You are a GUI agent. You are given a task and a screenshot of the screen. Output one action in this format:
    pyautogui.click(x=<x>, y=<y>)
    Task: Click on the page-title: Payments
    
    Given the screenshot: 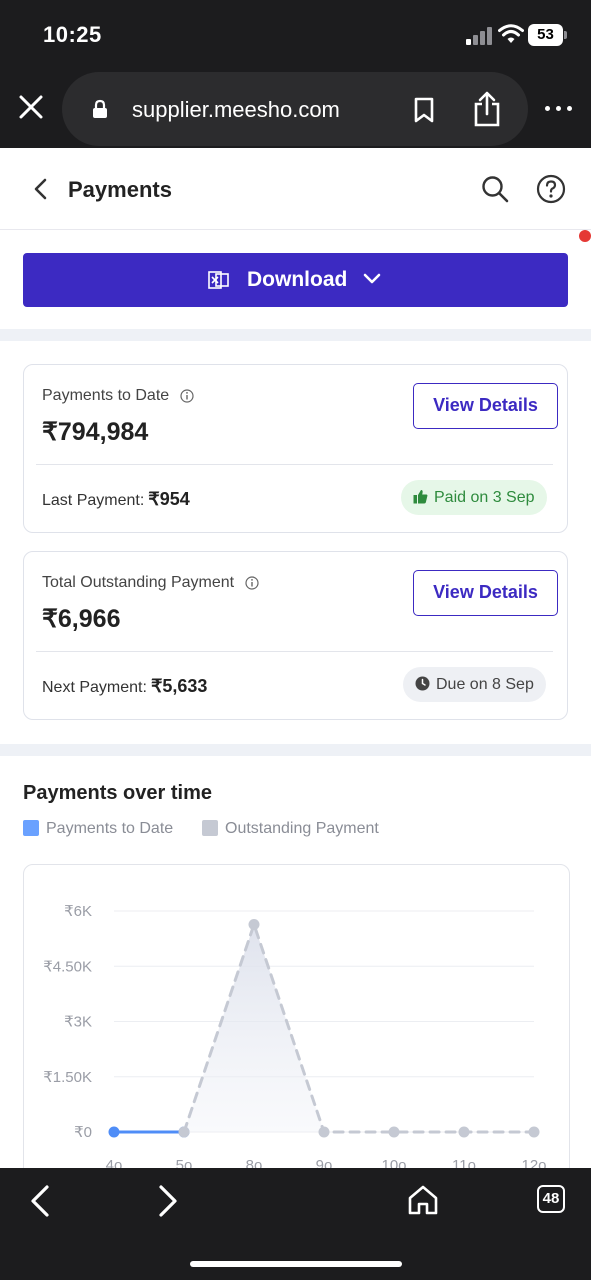 What is the action you would take?
    pyautogui.click(x=120, y=189)
    